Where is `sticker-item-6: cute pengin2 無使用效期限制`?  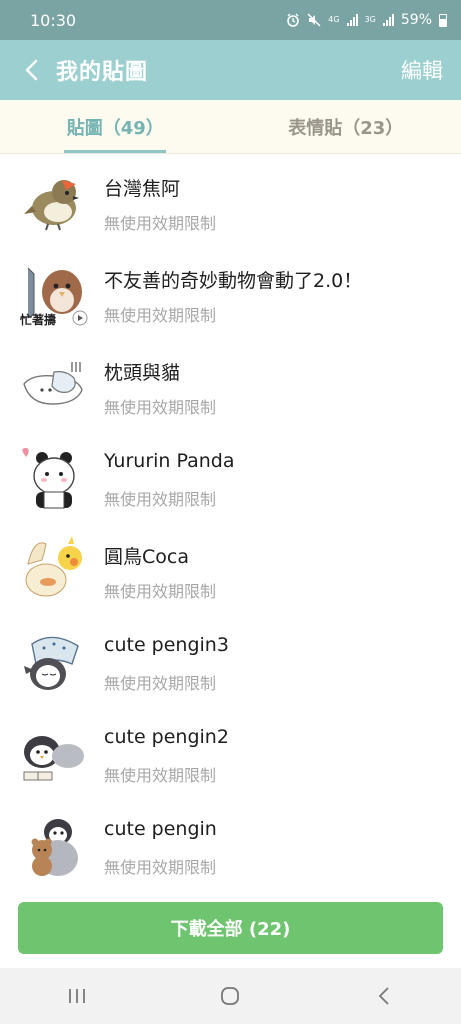 sticker-item-6: cute pengin2 無使用效期限制 is located at coordinates (230, 758).